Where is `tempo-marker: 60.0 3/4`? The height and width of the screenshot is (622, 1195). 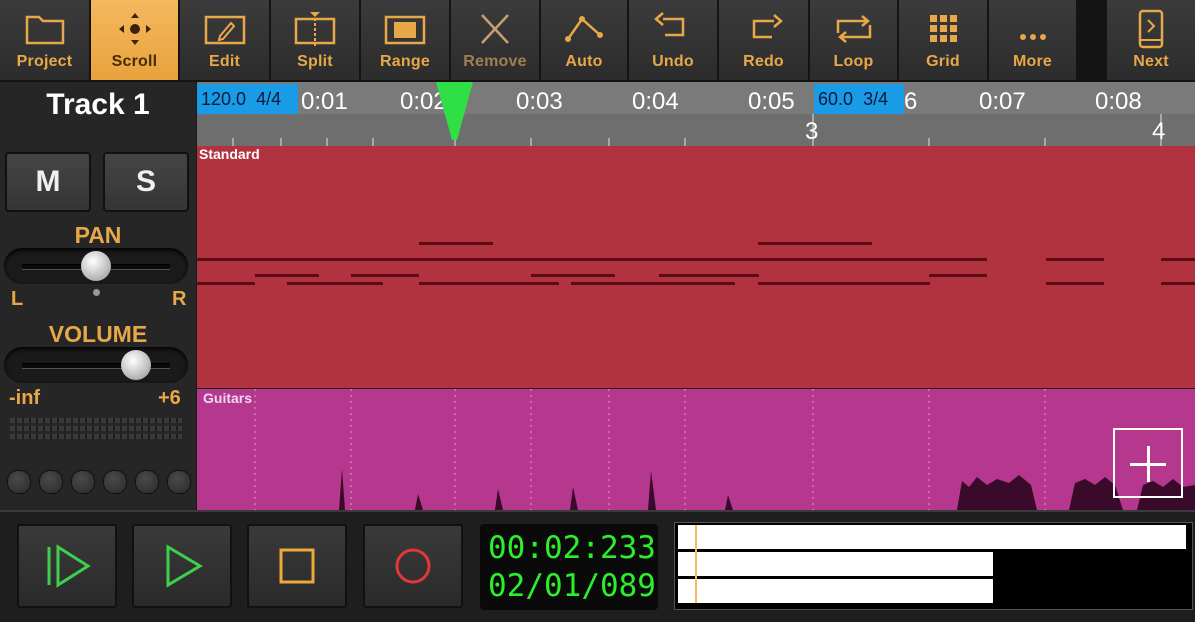
tempo-marker: 60.0 3/4 is located at coordinates (859, 99).